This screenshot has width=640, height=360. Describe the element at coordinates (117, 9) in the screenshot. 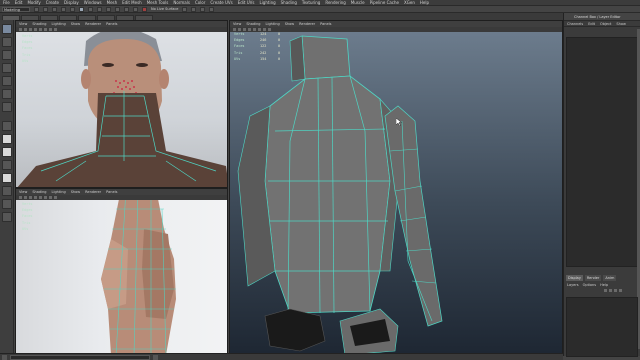

I see `snap-curve-icon` at that location.